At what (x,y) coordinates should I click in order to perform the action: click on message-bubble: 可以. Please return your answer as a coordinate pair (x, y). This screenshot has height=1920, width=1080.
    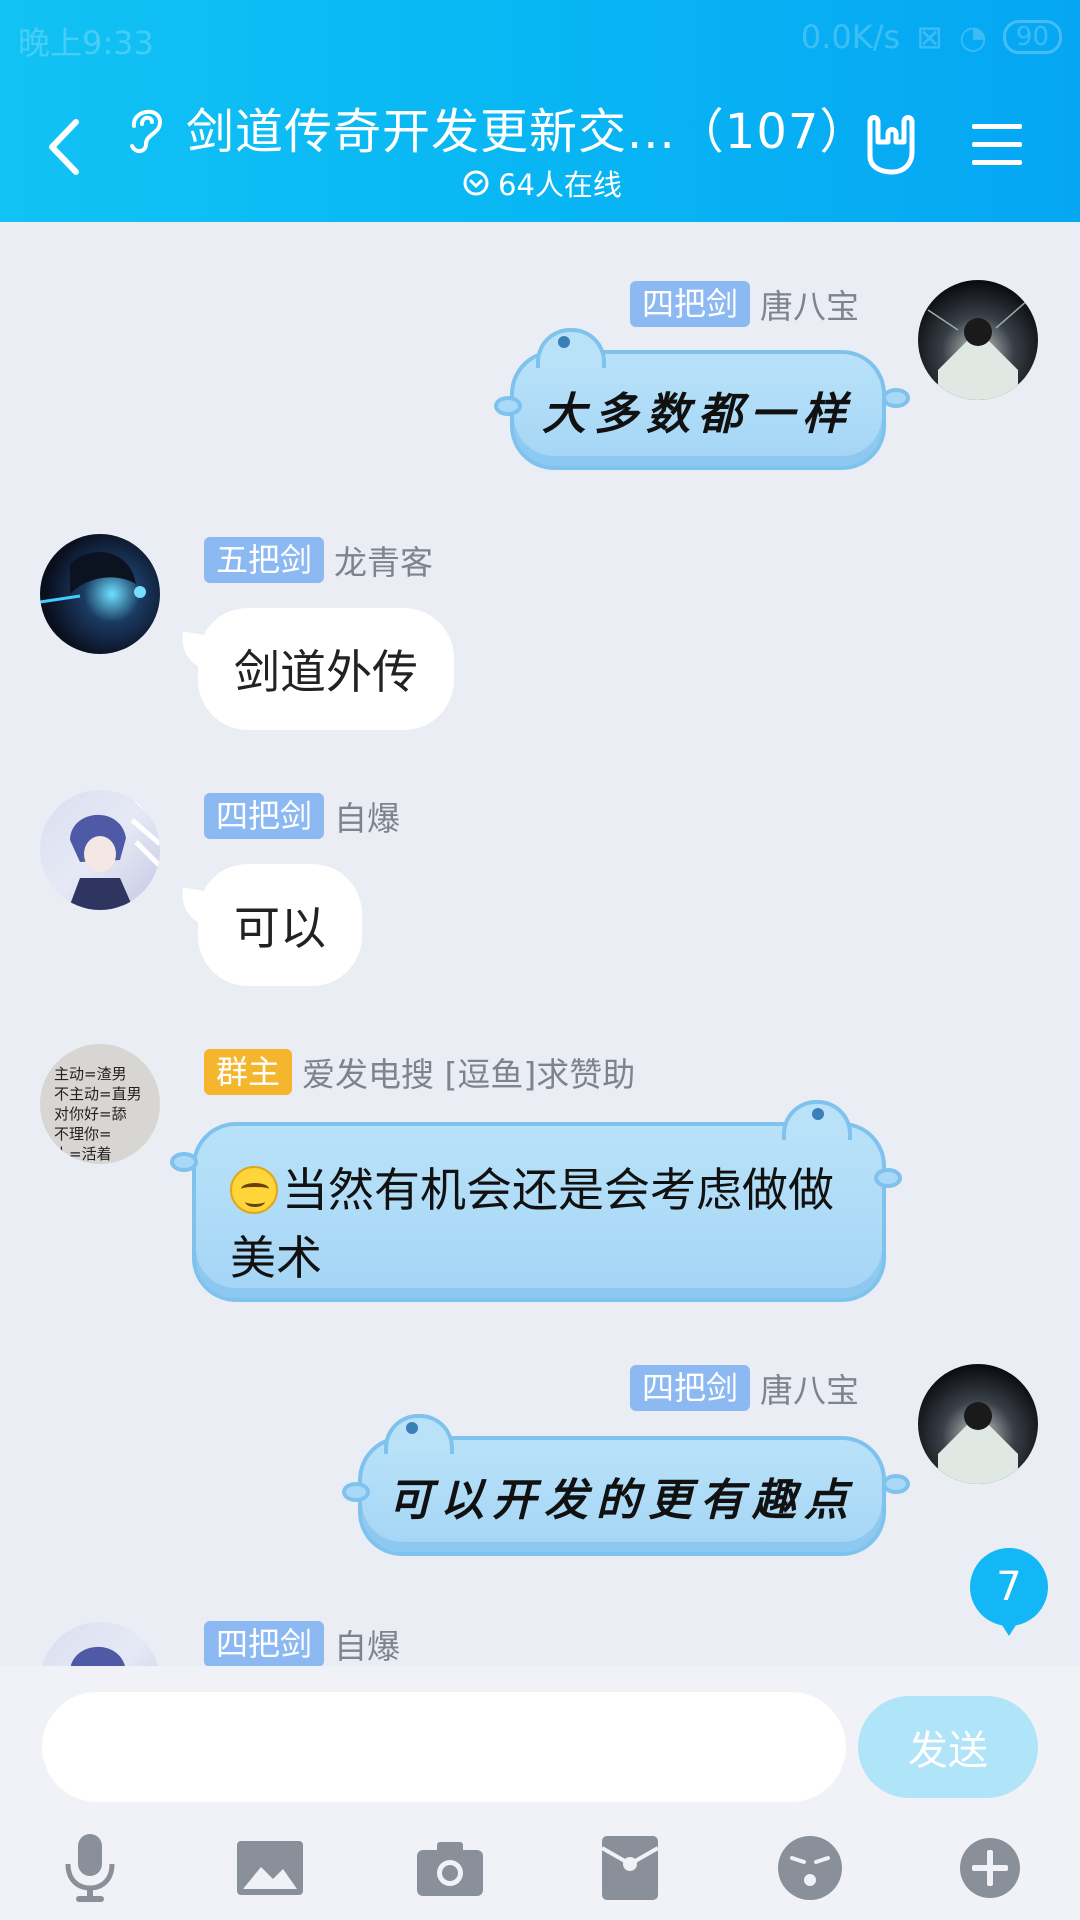
    Looking at the image, I should click on (280, 925).